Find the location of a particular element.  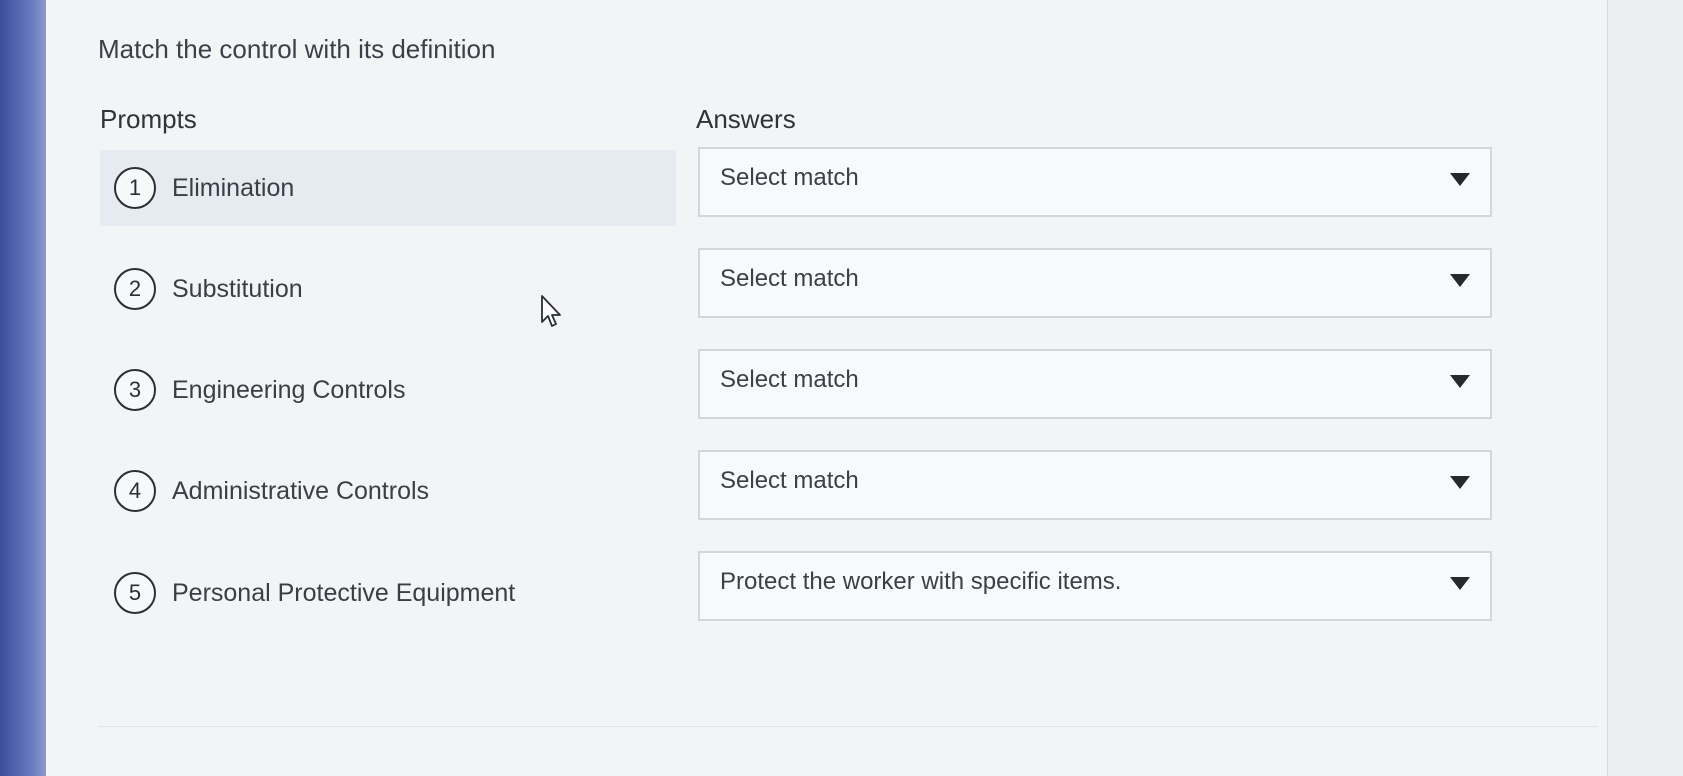

prompt-row-3: 3 Engineering Controls is located at coordinates (388, 390).